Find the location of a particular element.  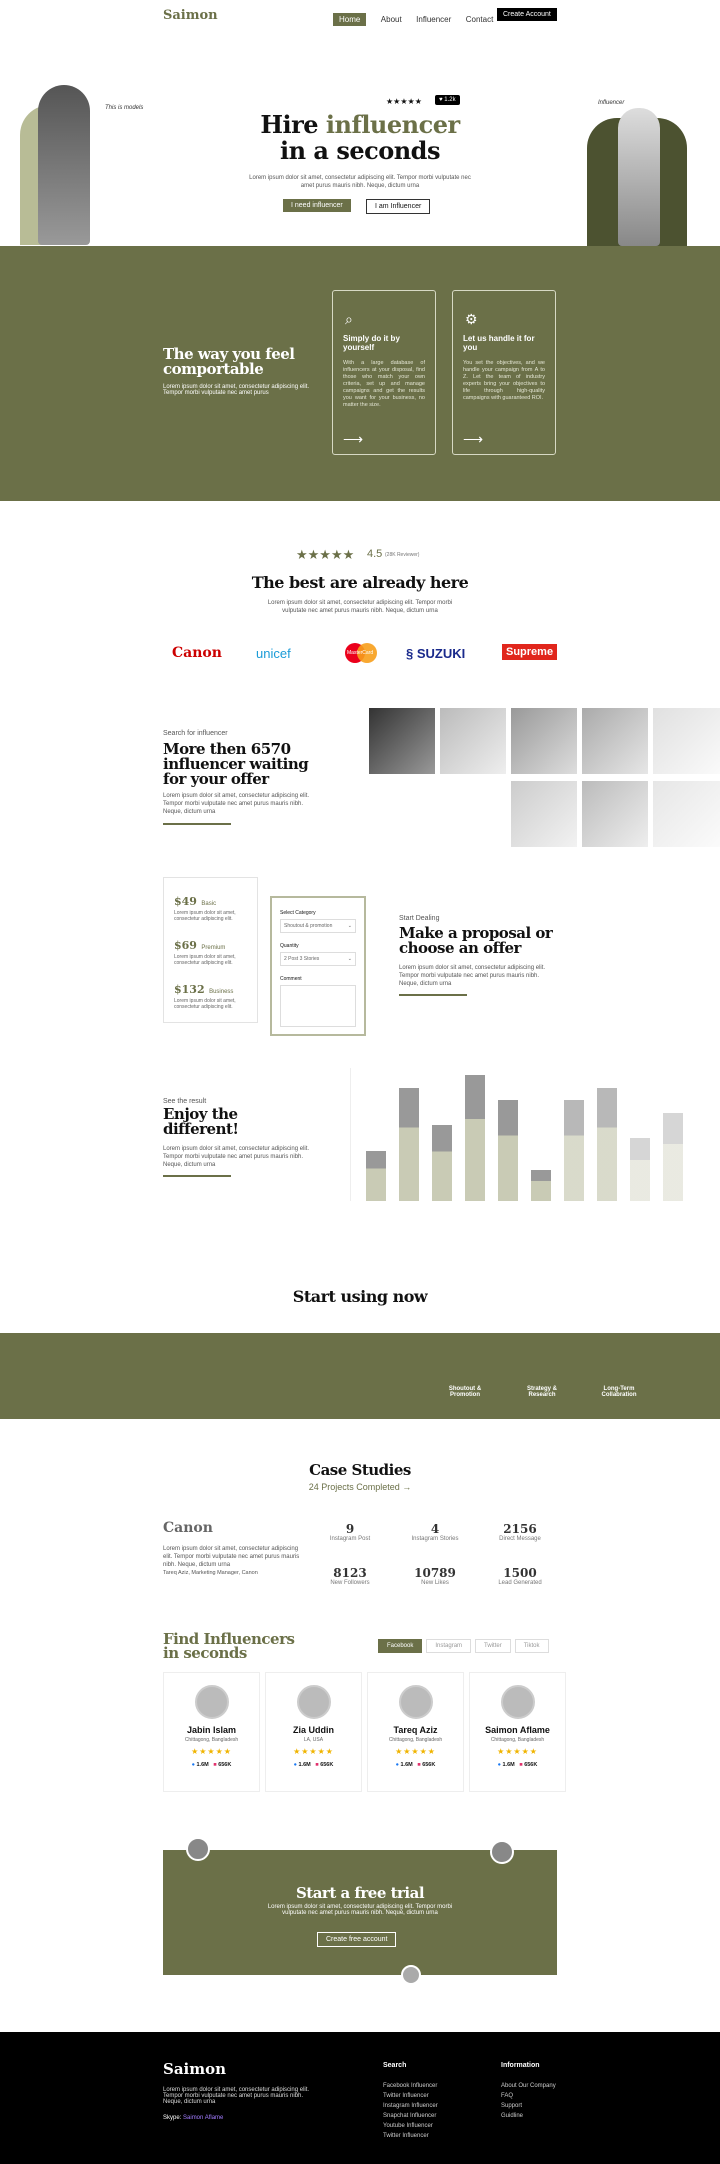

influencer-name: Tareq Aziz is located at coordinates (415, 1730).